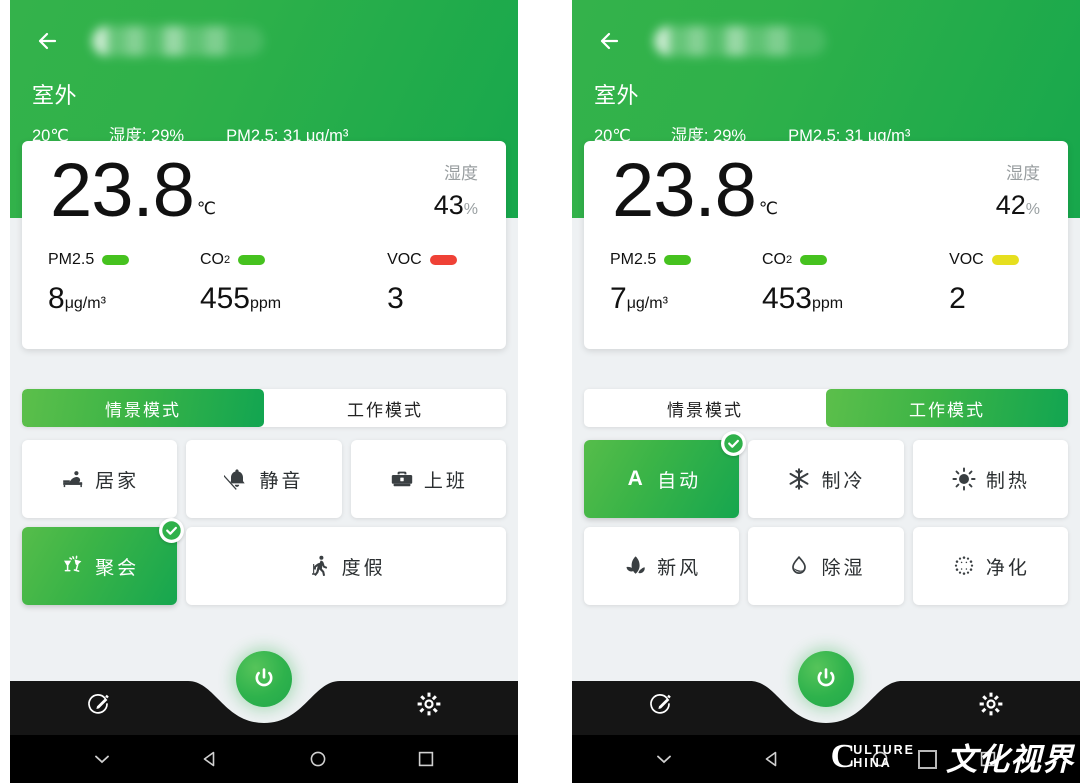 Image resolution: width=1080 pixels, height=783 pixels. What do you see at coordinates (1010, 205) in the screenshot?
I see `humidity-value: 42` at bounding box center [1010, 205].